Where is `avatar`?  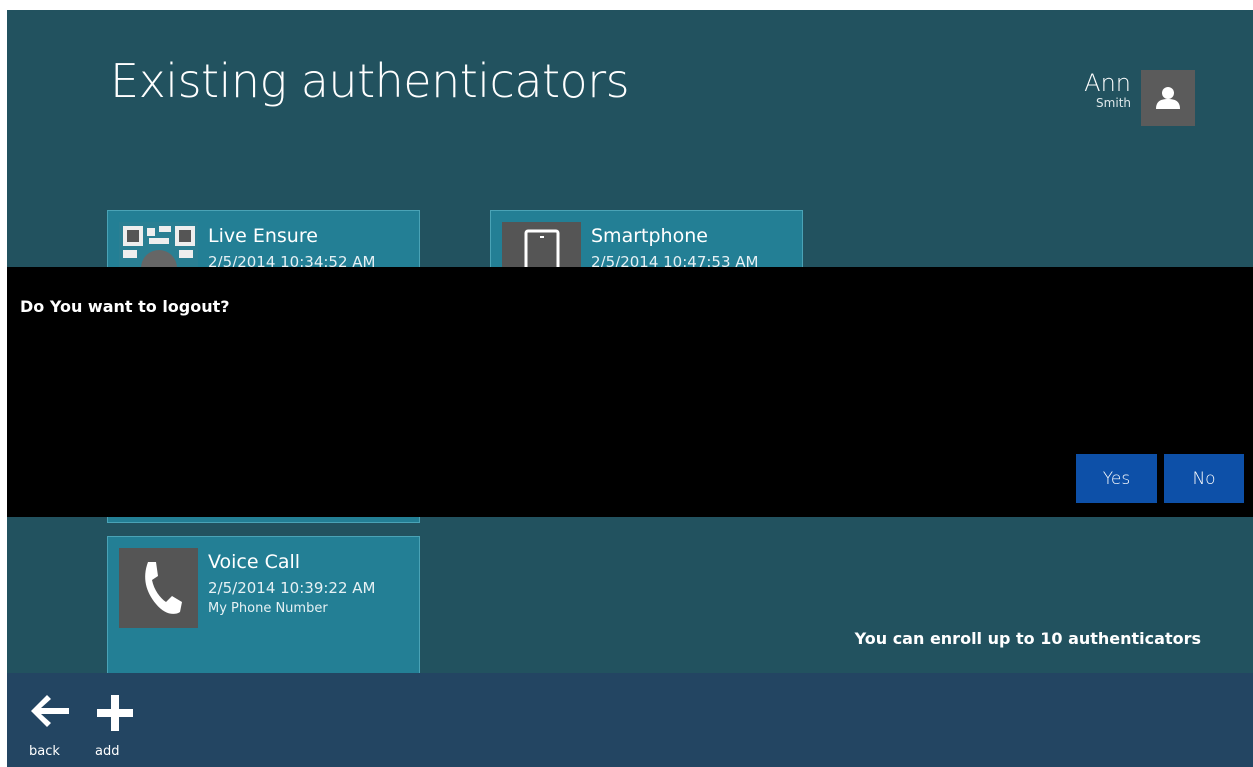 avatar is located at coordinates (1168, 98).